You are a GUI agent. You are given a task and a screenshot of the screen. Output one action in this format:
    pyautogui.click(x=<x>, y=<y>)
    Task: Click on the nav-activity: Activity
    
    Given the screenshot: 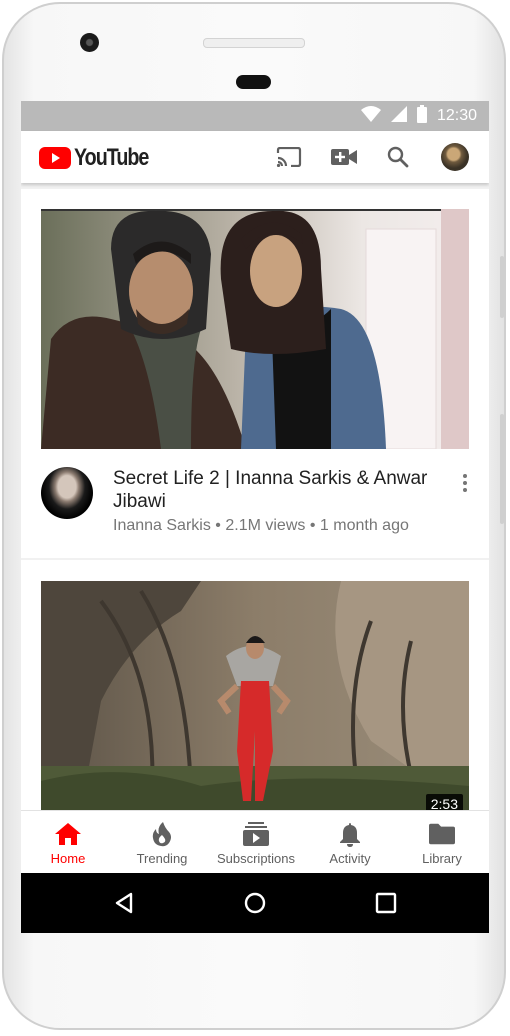 What is the action you would take?
    pyautogui.click(x=350, y=842)
    